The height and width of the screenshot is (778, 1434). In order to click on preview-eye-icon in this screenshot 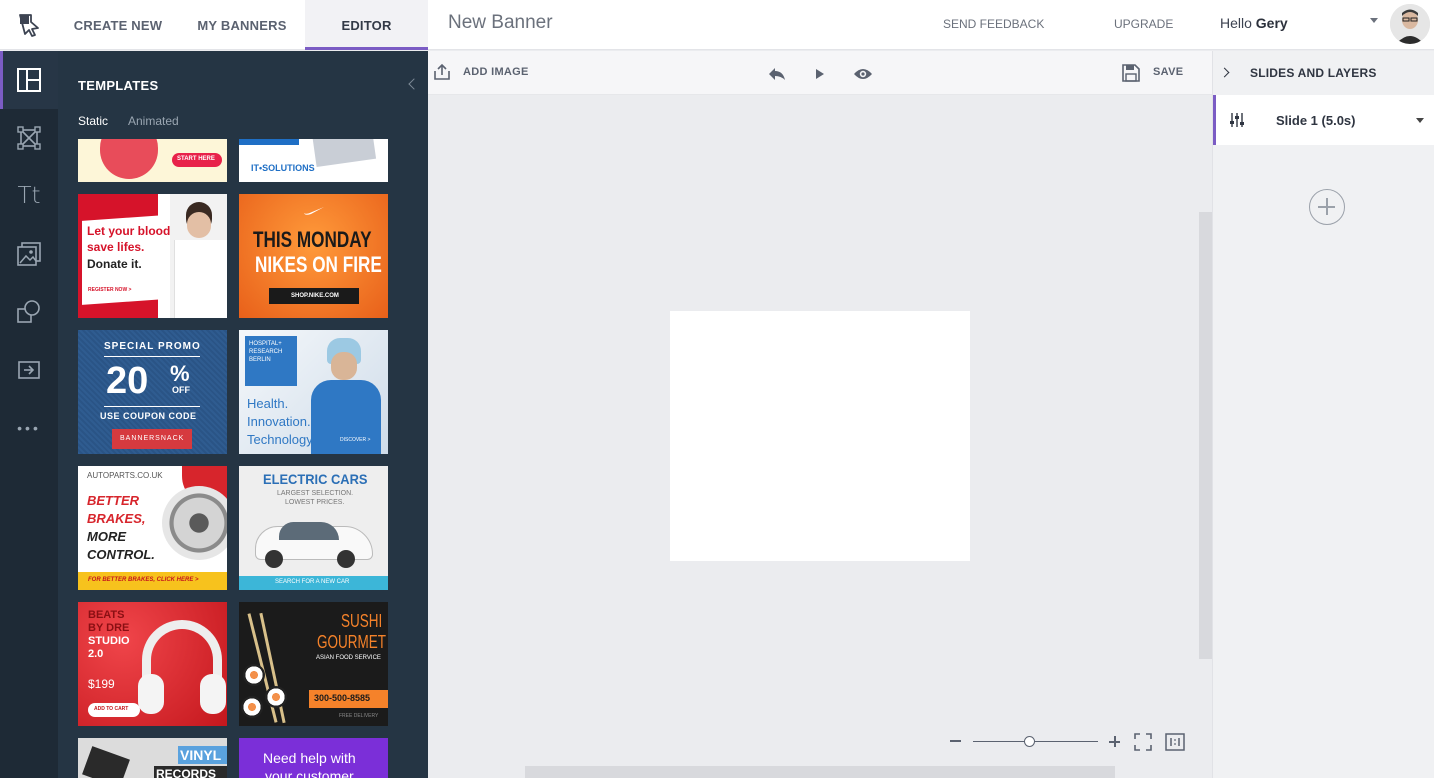, I will do `click(863, 74)`.